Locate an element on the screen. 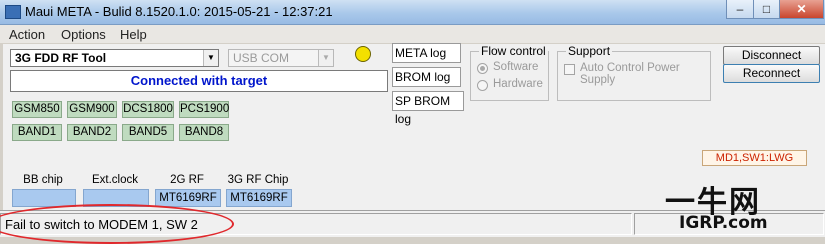 The image size is (825, 244). support-title: Support is located at coordinates (589, 51).